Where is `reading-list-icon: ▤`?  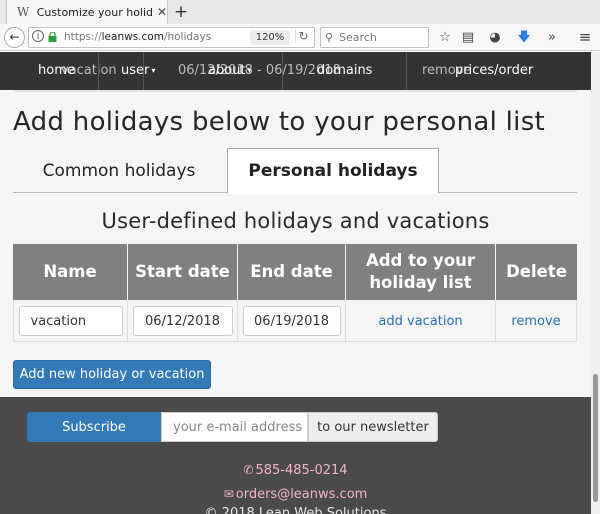
reading-list-icon: ▤ is located at coordinates (468, 37).